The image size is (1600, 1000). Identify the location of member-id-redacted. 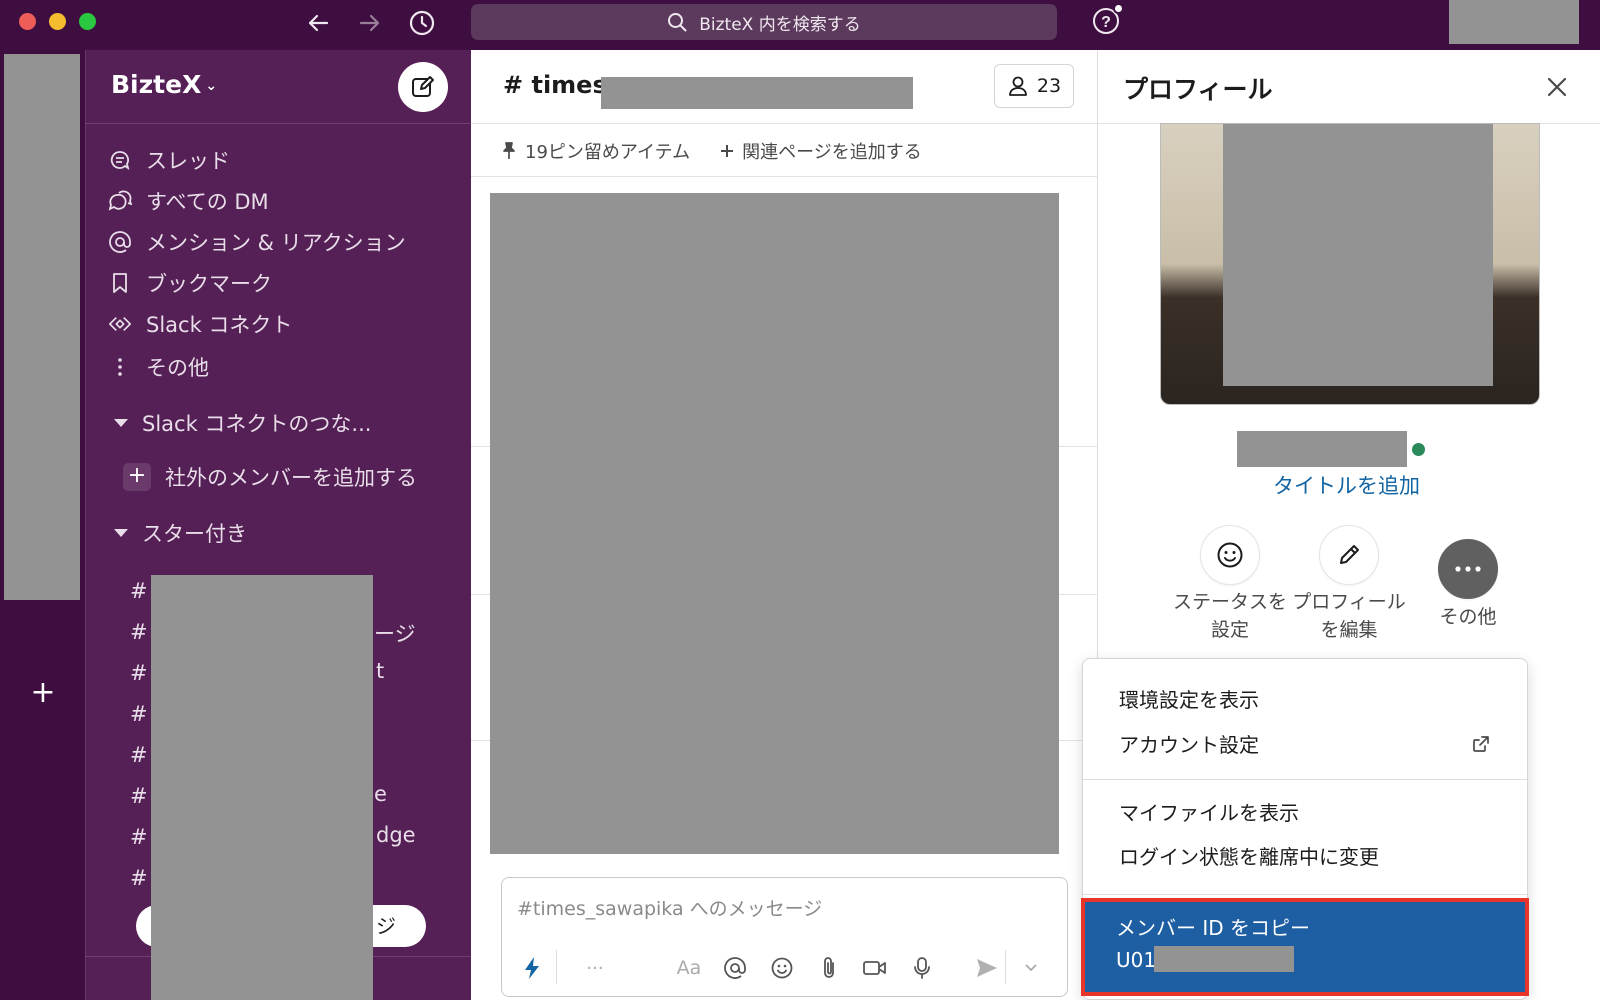
(1224, 959).